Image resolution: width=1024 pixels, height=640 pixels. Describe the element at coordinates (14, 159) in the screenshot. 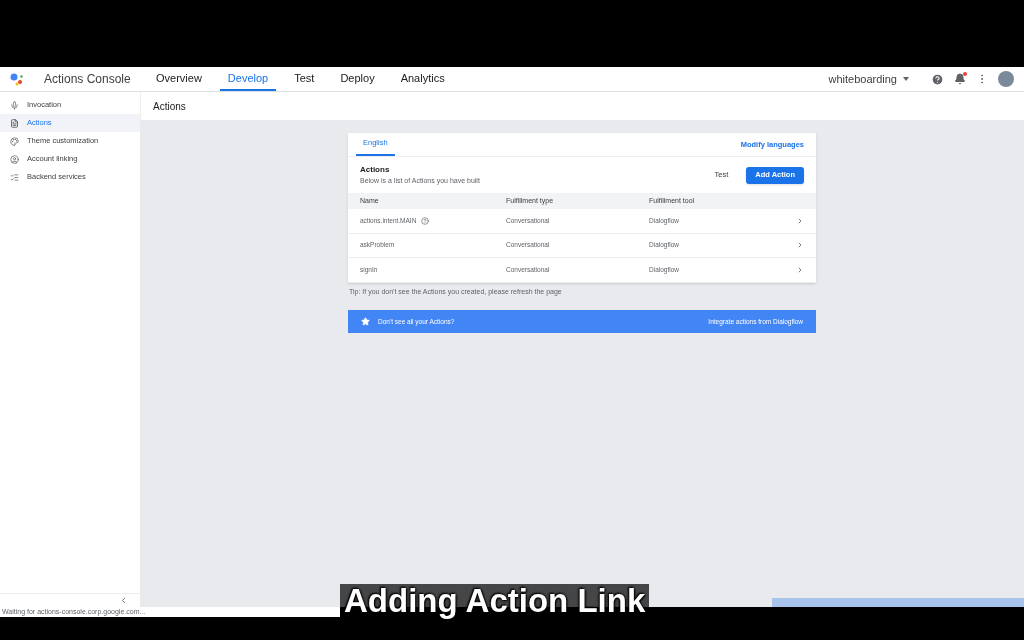

I see `account-icon` at that location.